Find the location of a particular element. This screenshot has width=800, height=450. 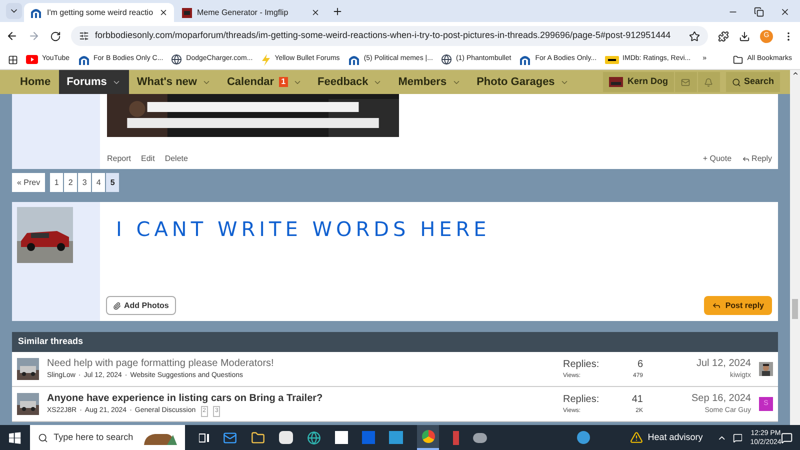

play-icon is located at coordinates (32, 59).